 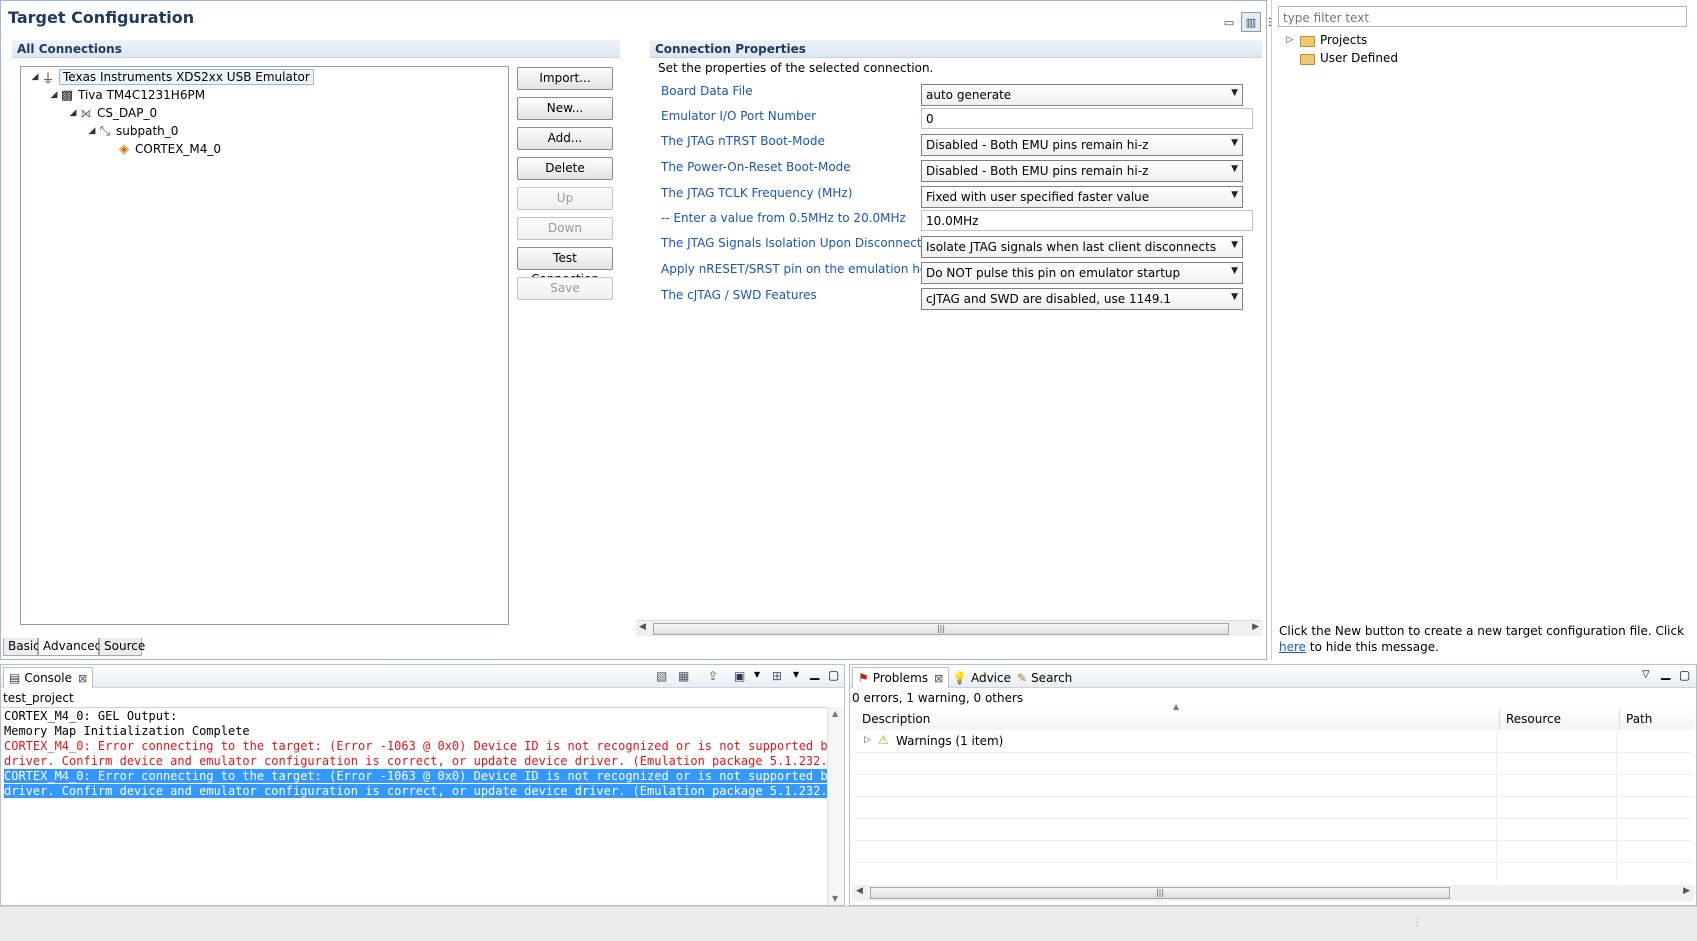 What do you see at coordinates (48, 677) in the screenshot?
I see `tab-console: ▤ Console ⊠` at bounding box center [48, 677].